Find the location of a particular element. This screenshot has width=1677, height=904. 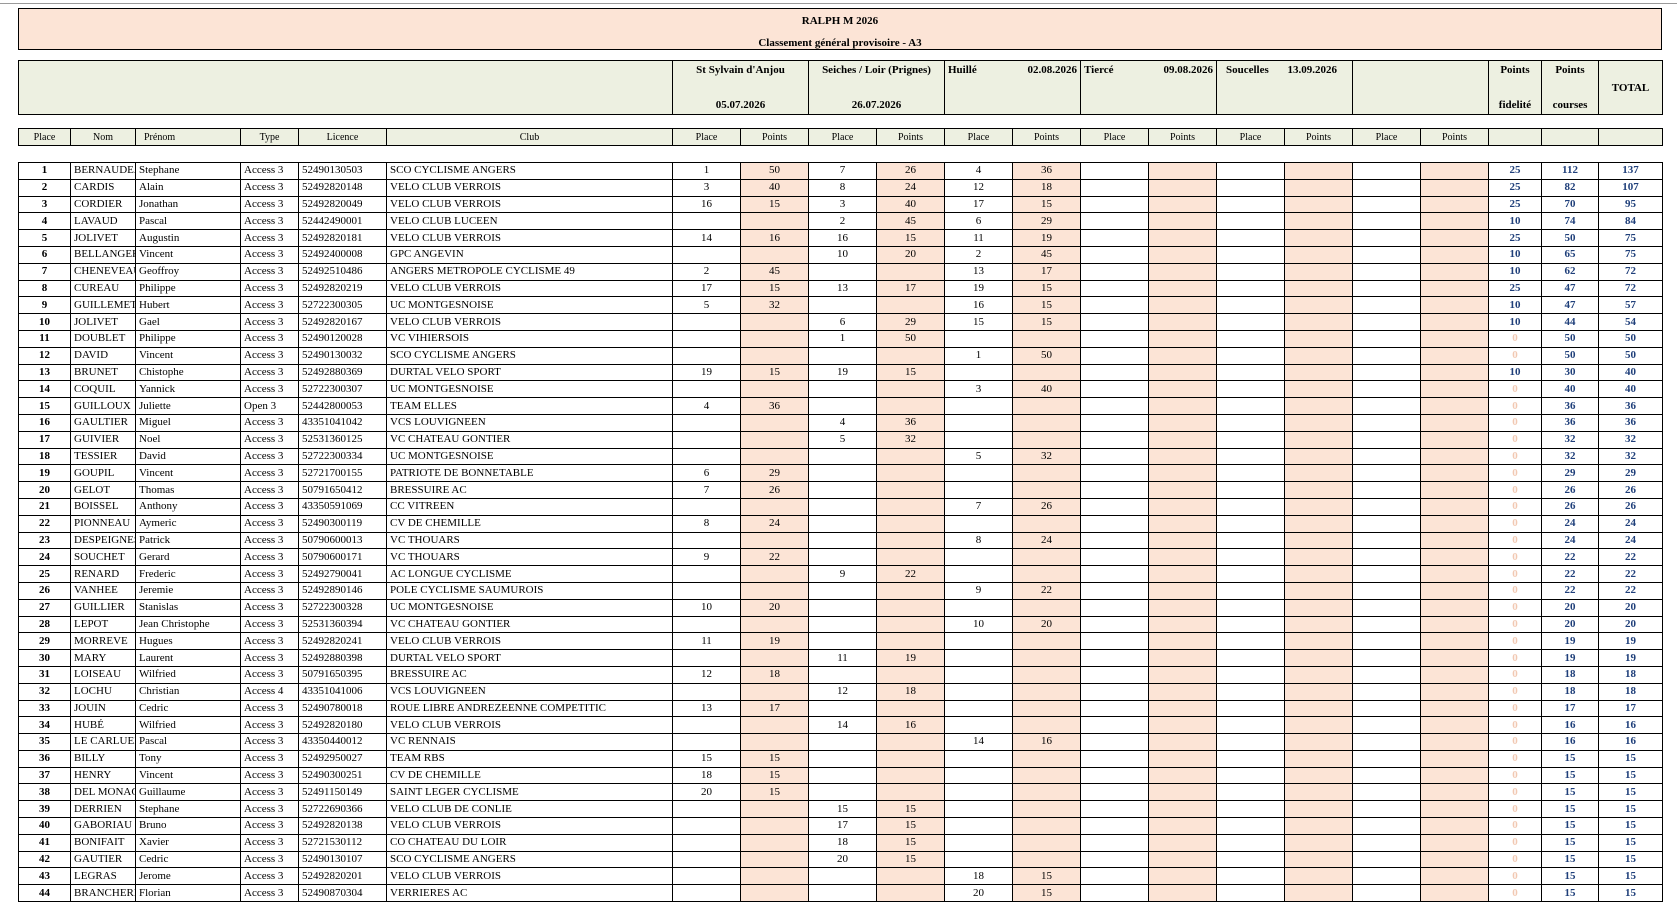

cell-club: TEAM ELLES is located at coordinates (529, 406).